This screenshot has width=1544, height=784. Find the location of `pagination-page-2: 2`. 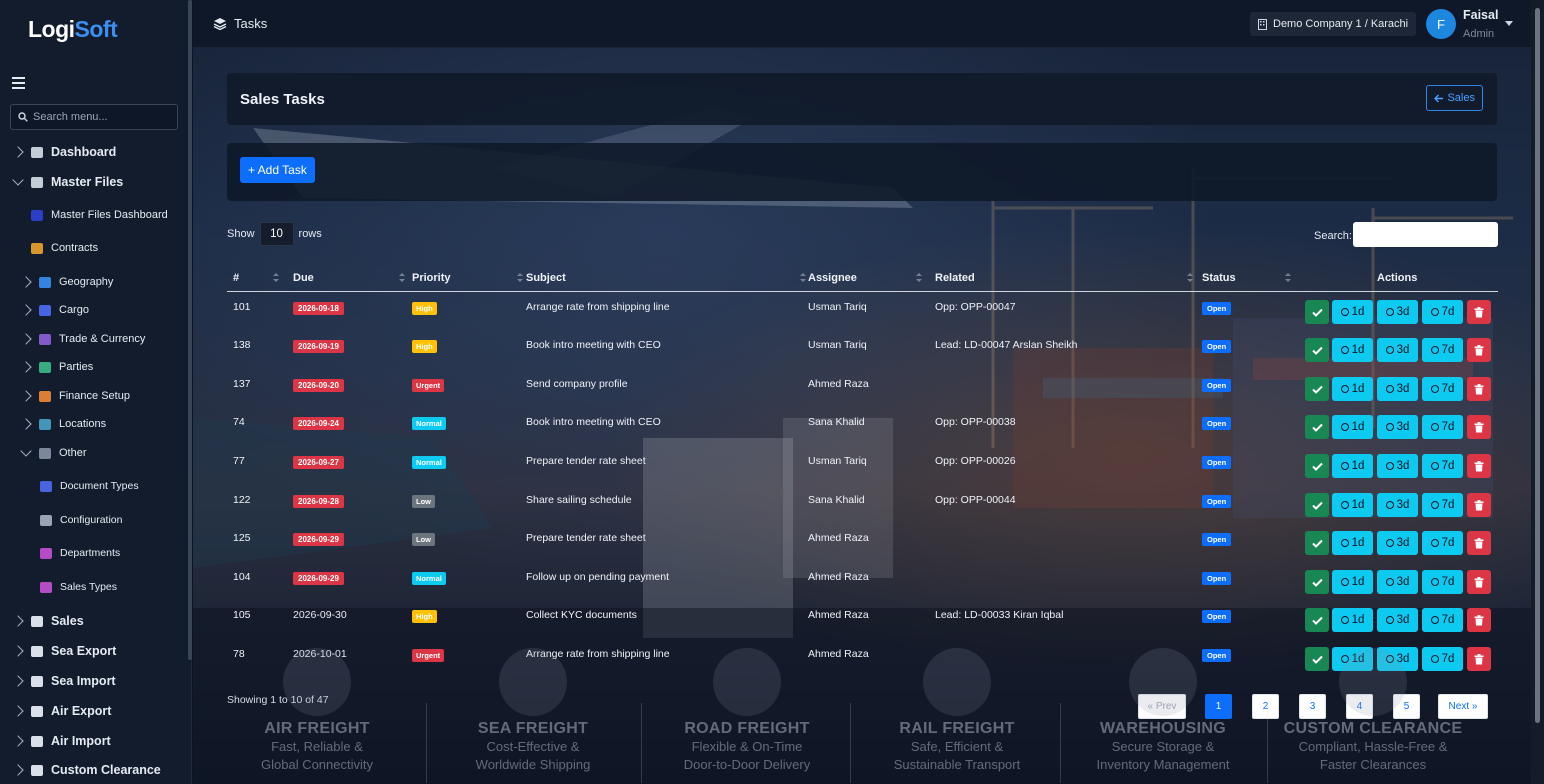

pagination-page-2: 2 is located at coordinates (1265, 706).